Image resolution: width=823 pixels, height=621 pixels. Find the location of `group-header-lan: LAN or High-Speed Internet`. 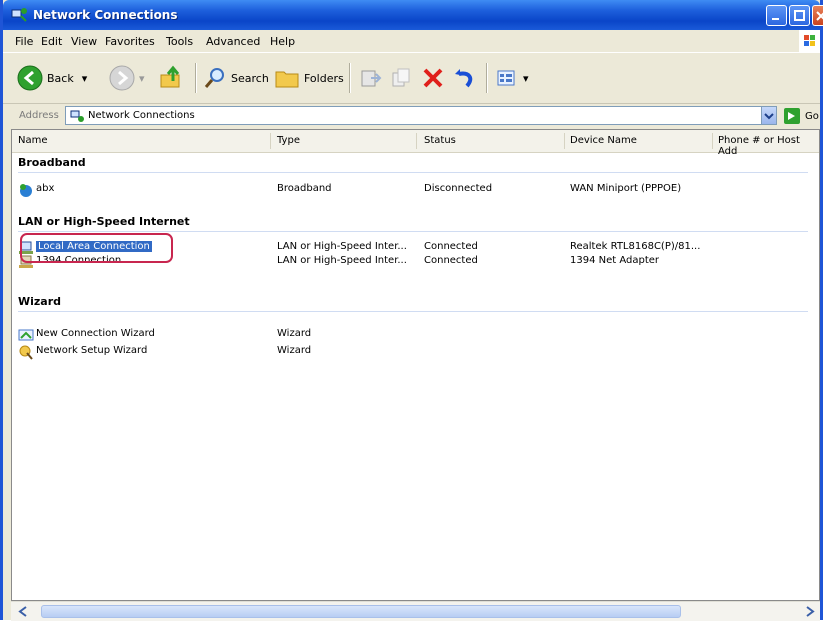

group-header-lan: LAN or High-Speed Internet is located at coordinates (104, 221).